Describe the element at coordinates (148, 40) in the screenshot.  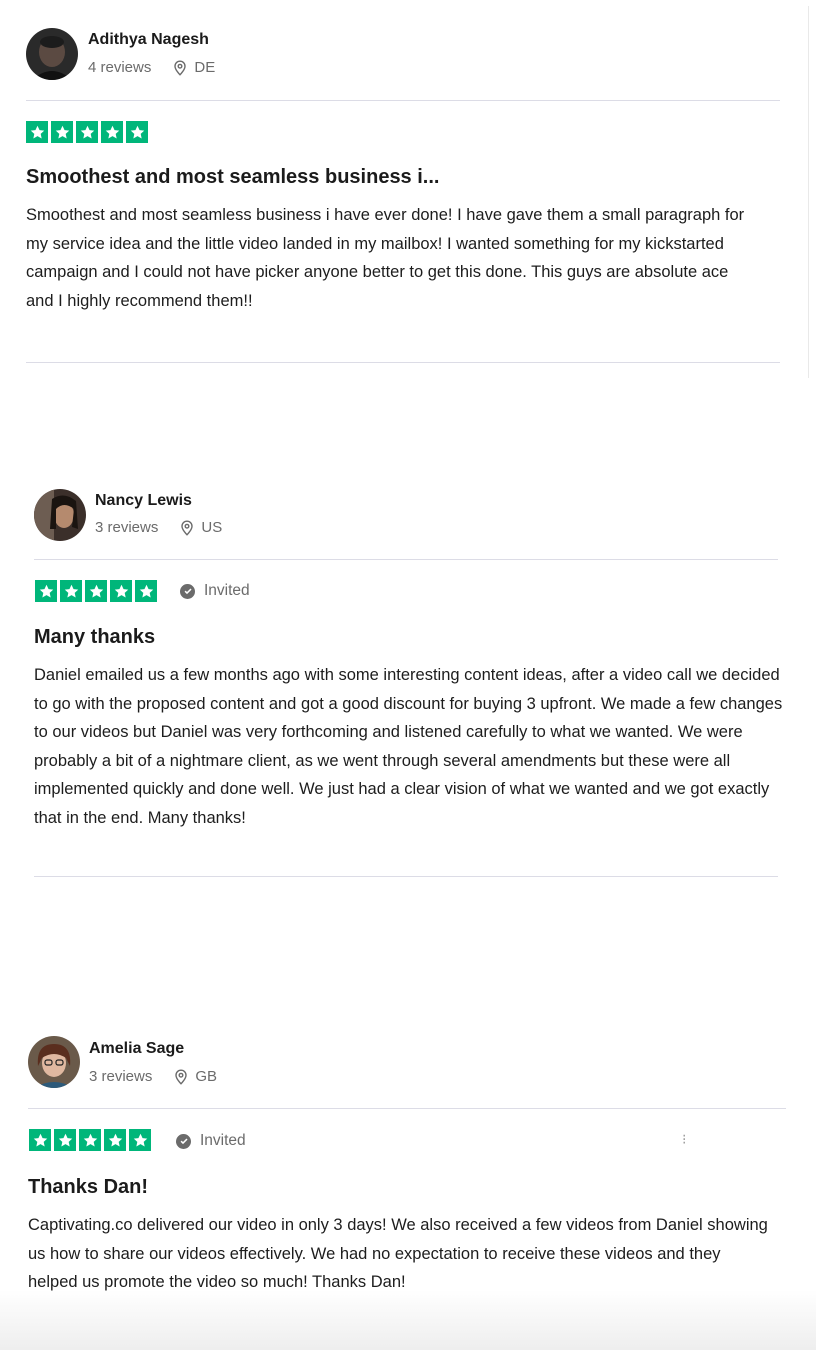
I see `reviewer-name: Adithya Nagesh` at that location.